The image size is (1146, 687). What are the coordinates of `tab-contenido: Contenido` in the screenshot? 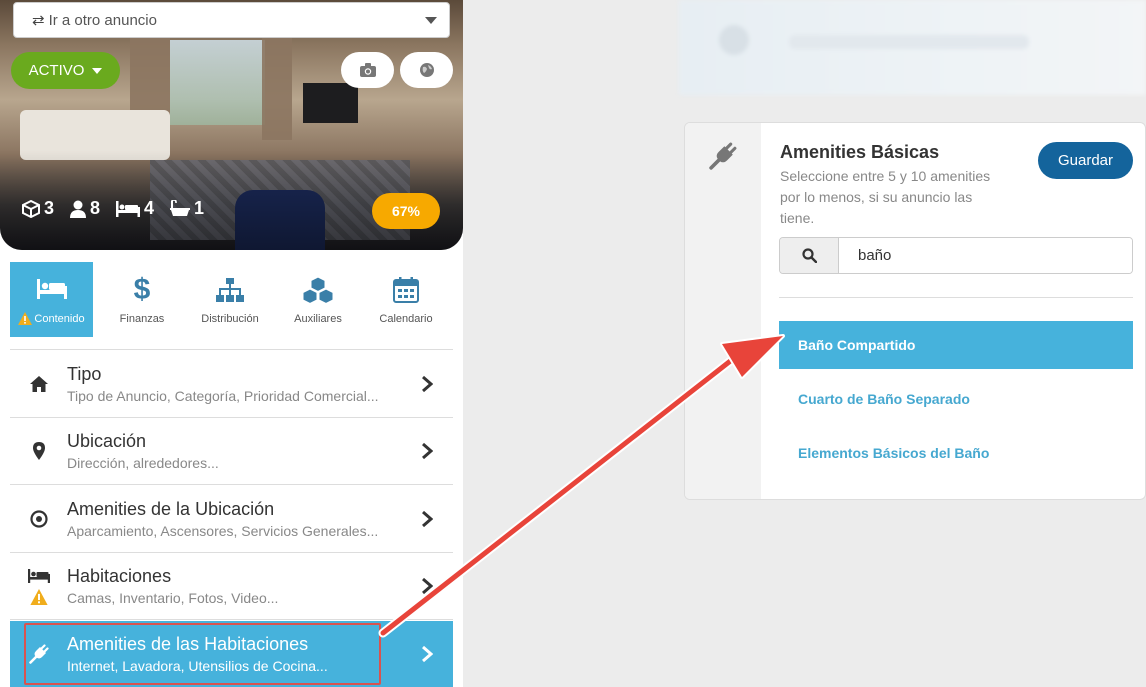 It's located at (51, 299).